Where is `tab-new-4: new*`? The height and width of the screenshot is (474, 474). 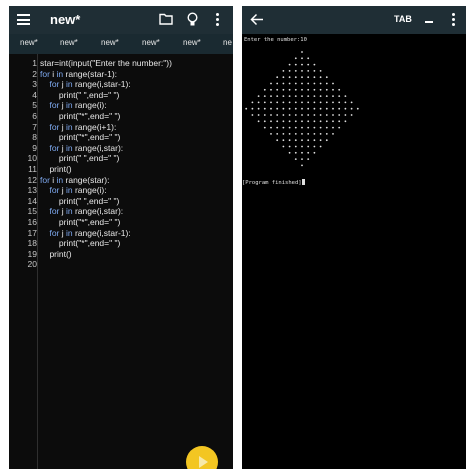 tab-new-4: new* is located at coordinates (151, 42).